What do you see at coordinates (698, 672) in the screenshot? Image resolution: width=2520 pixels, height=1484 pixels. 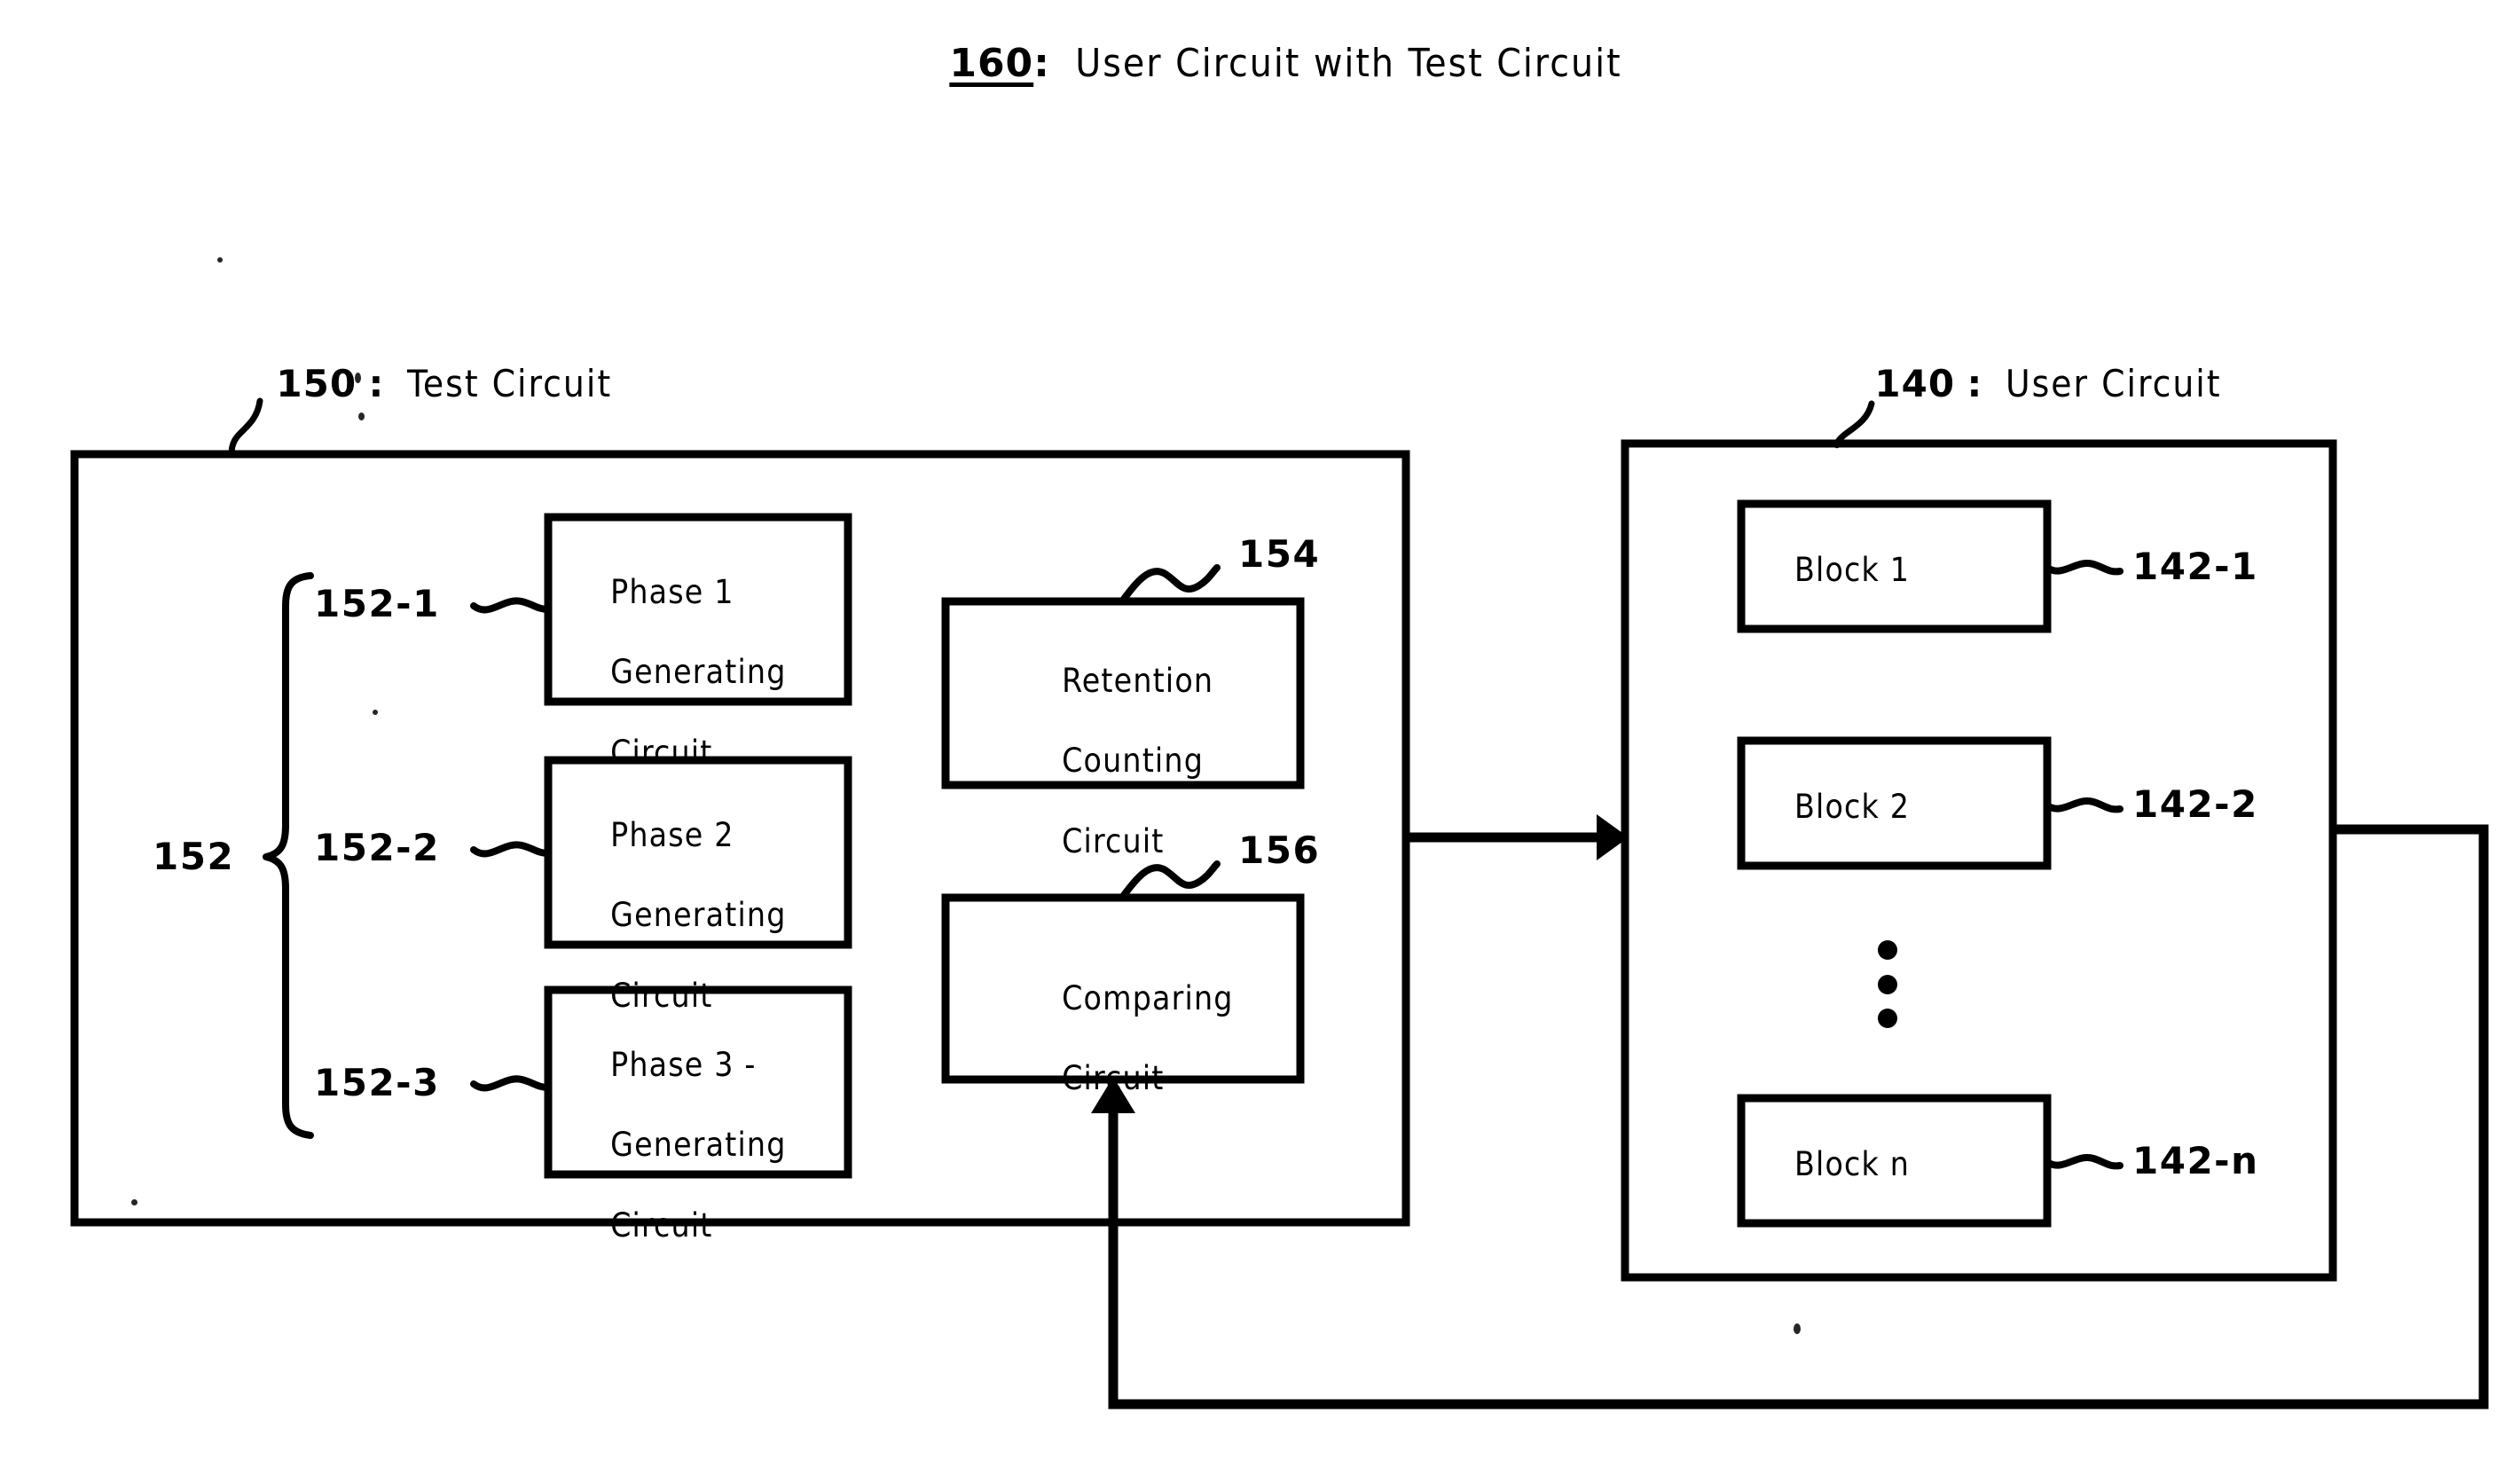 I see `phase1-label-line2: Generating` at bounding box center [698, 672].